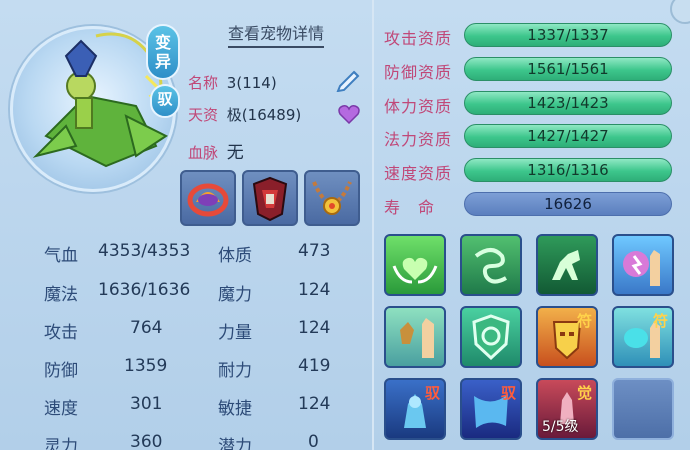 This screenshot has width=690, height=450. I want to click on close-button-corner, so click(680, 12).